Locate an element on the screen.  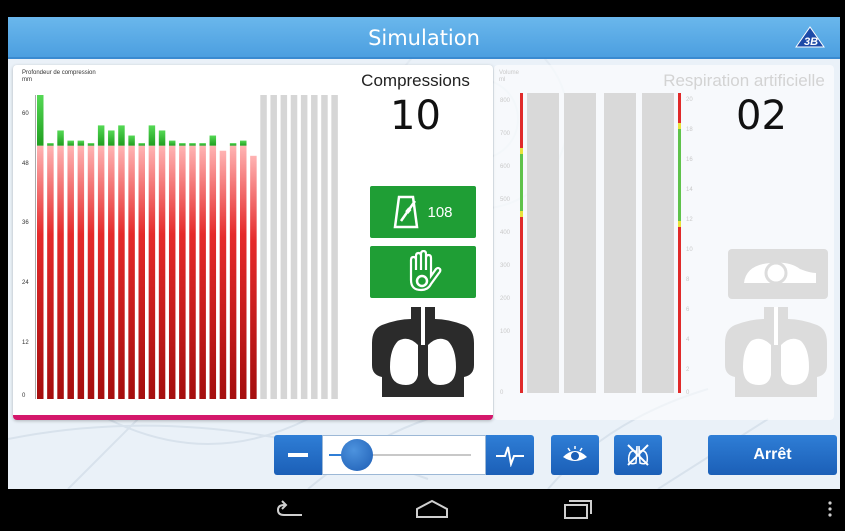
ventilation-toggle-button is located at coordinates (638, 455).